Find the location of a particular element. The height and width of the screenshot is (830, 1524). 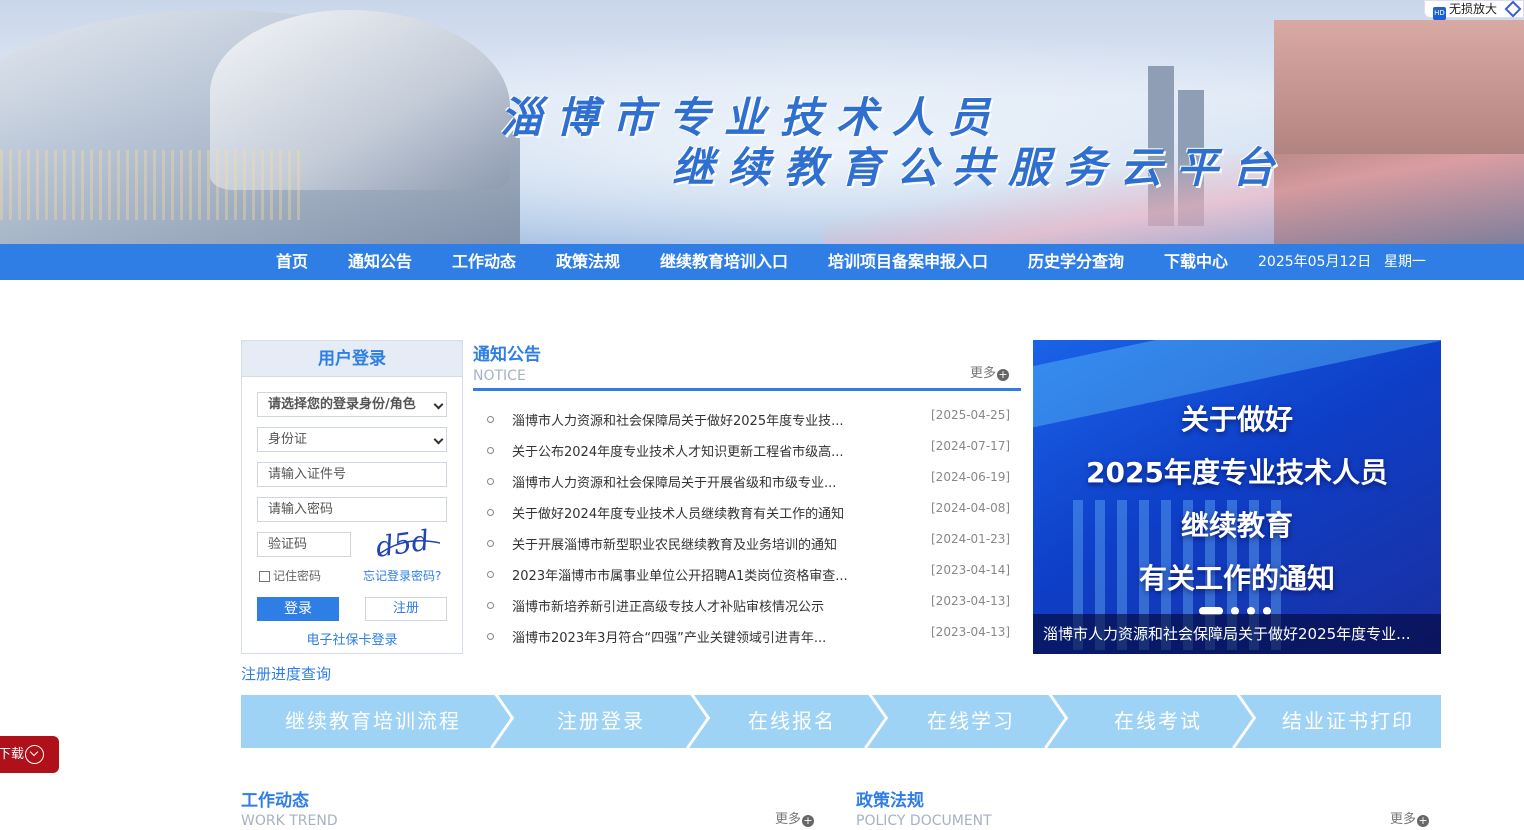

nav-item-credit-history: 历史学分查询 is located at coordinates (1076, 262).